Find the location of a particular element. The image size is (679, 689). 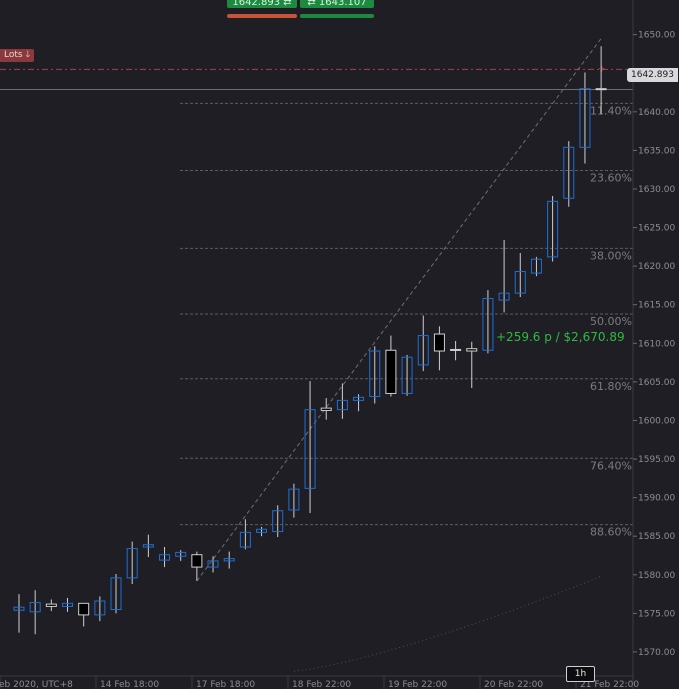

price-tick-label: 1605.00 is located at coordinates (656, 383).